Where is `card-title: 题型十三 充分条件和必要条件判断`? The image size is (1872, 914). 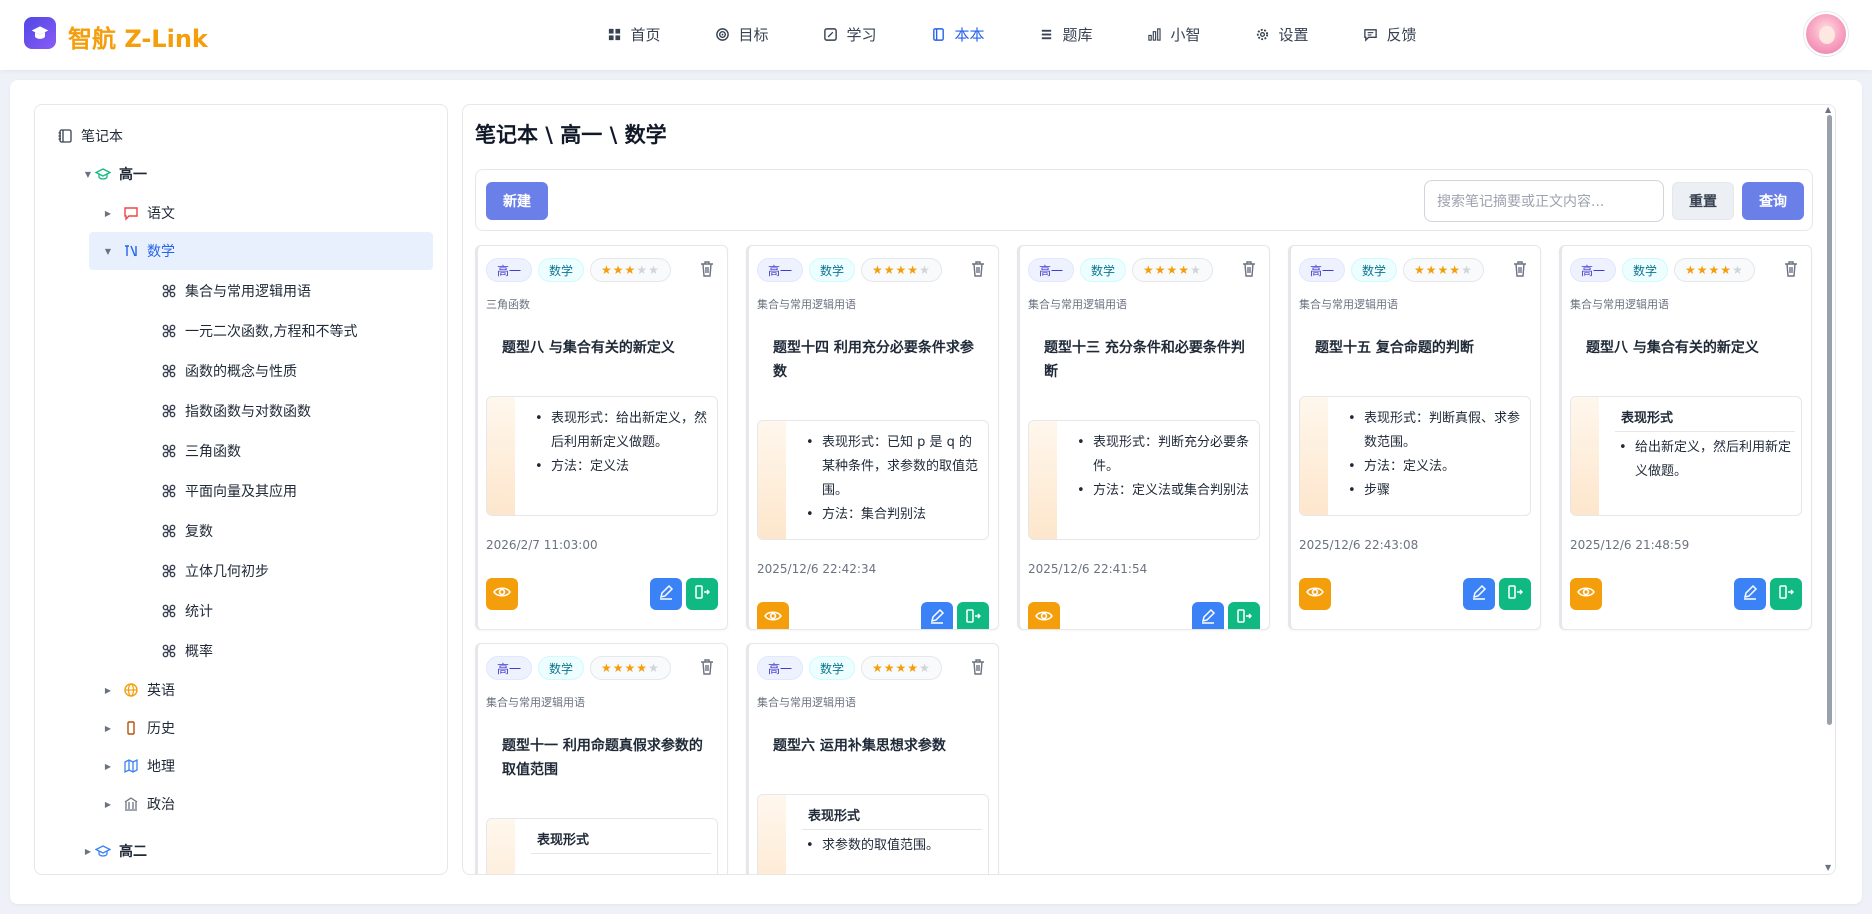 card-title: 题型十三 充分条件和必要条件判断 is located at coordinates (1149, 360).